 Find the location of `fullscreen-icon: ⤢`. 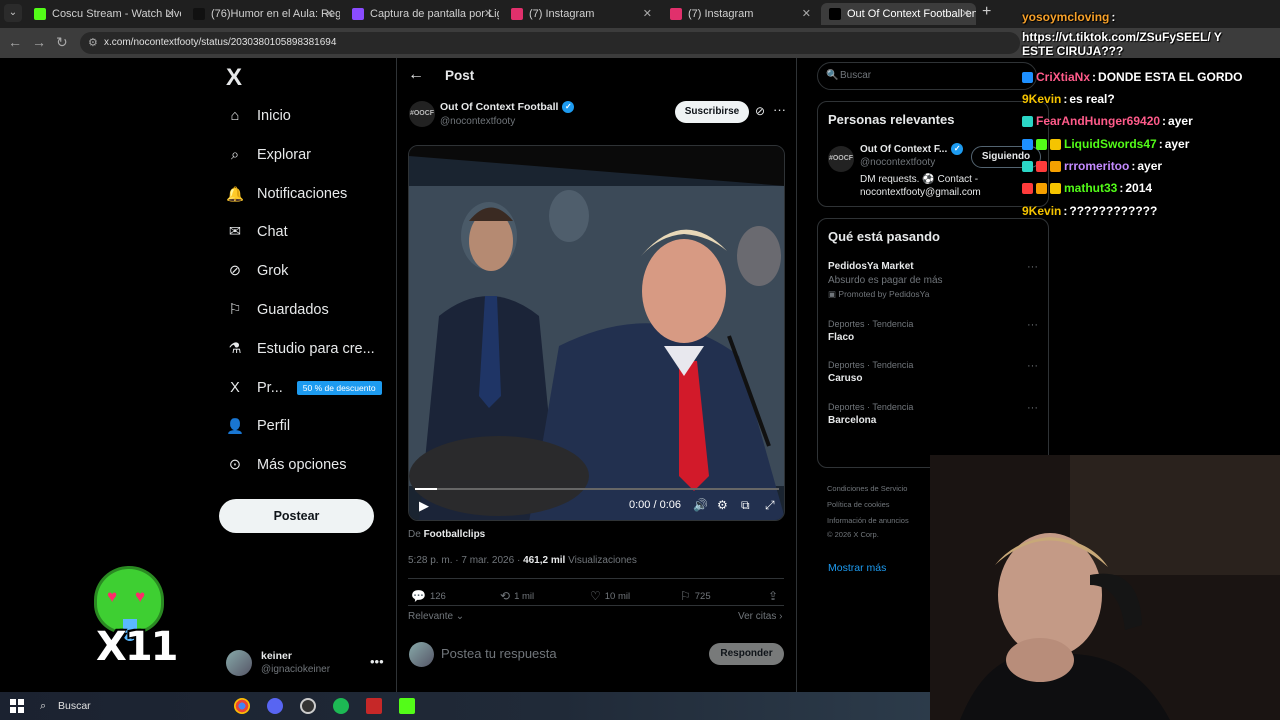

fullscreen-icon: ⤢ is located at coordinates (770, 505).